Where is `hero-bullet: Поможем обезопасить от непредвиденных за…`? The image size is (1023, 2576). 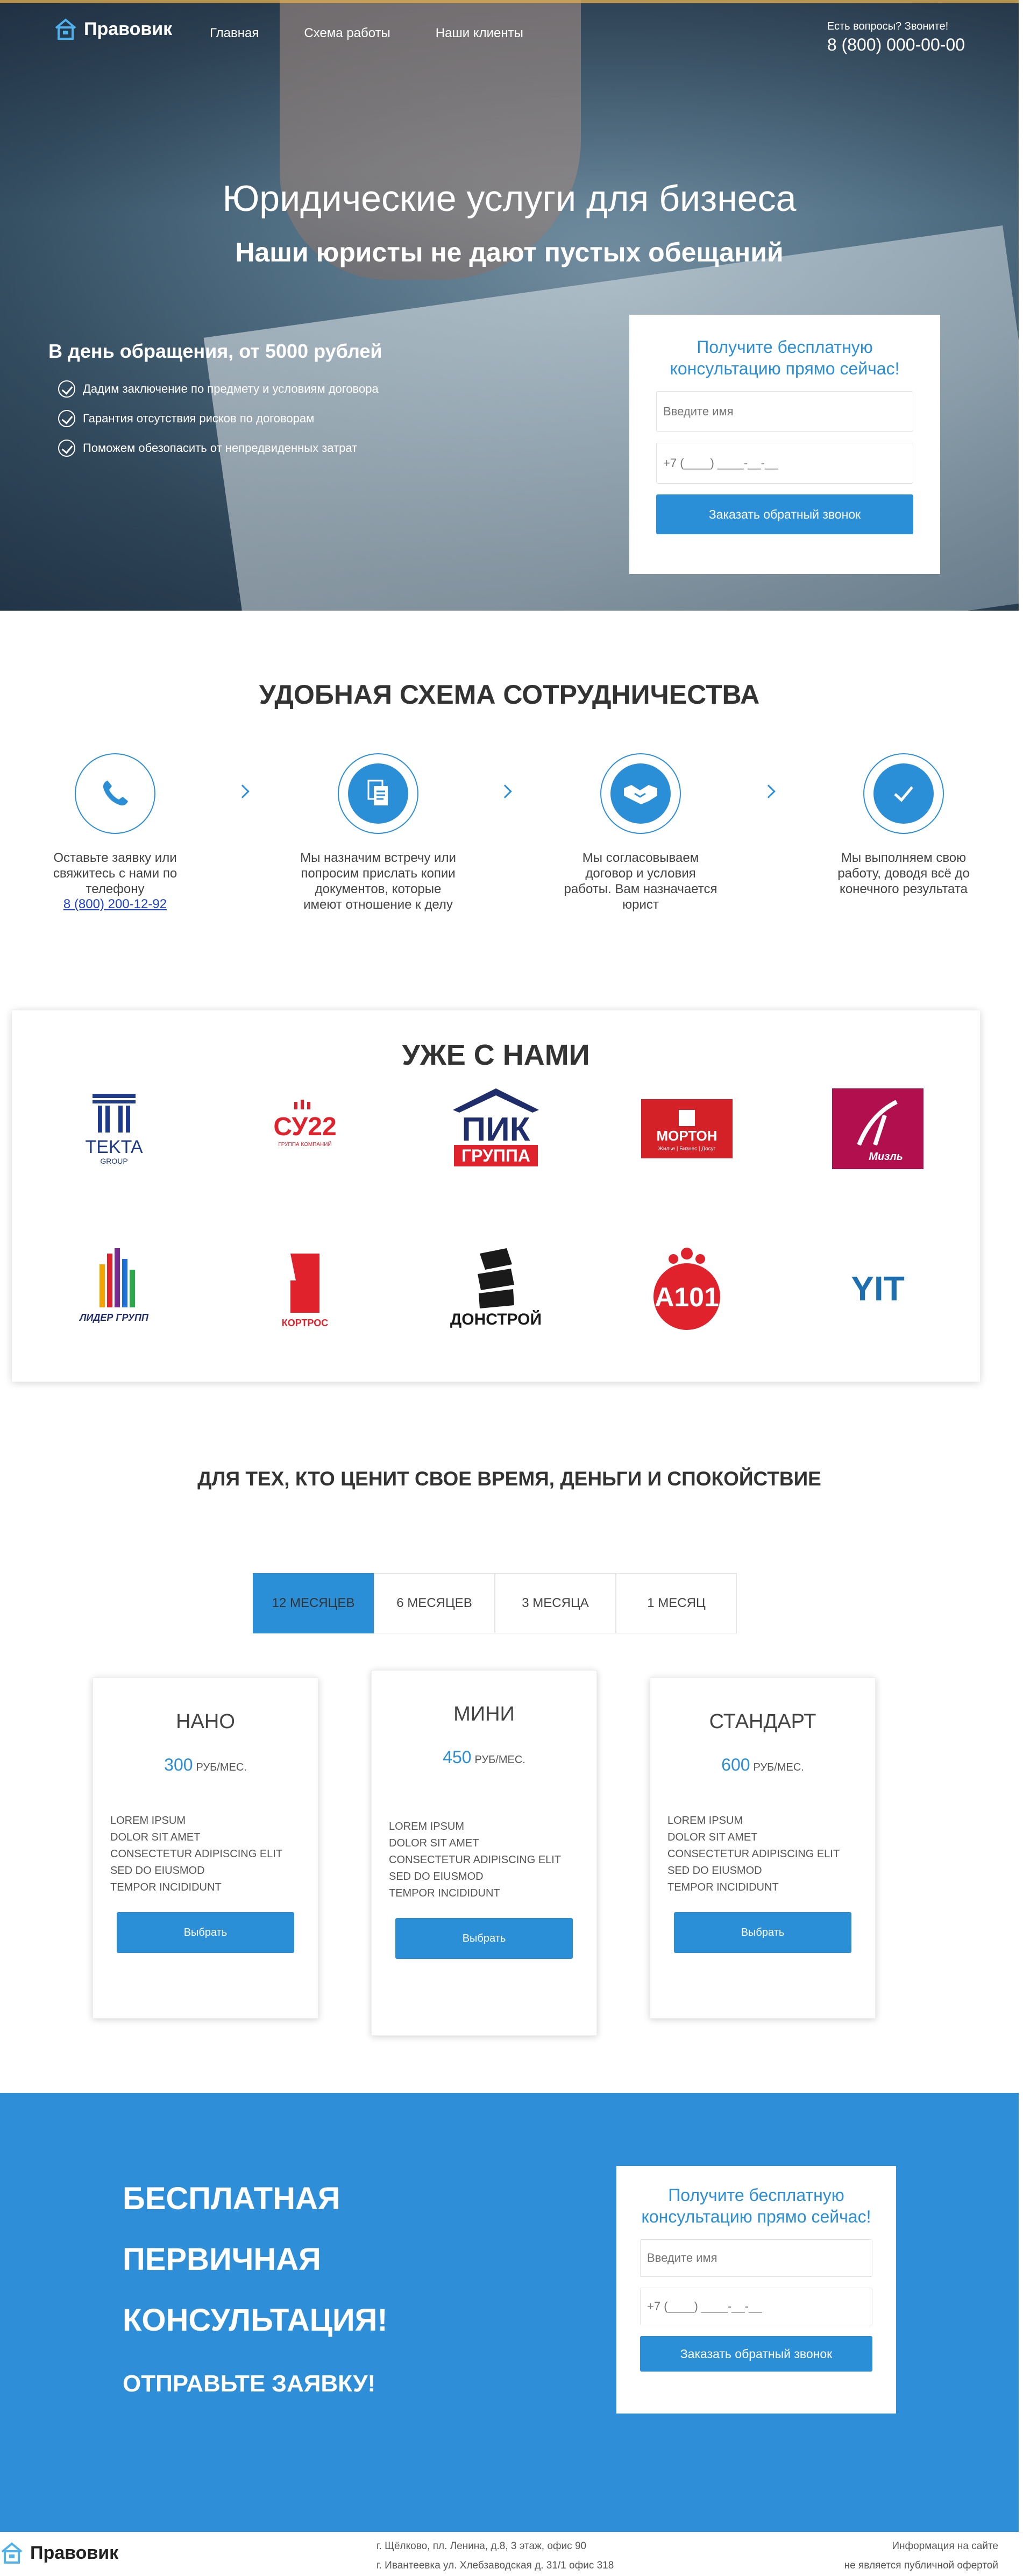
hero-bullet: Поможем обезопасить от непредвиденных за… is located at coordinates (218, 448).